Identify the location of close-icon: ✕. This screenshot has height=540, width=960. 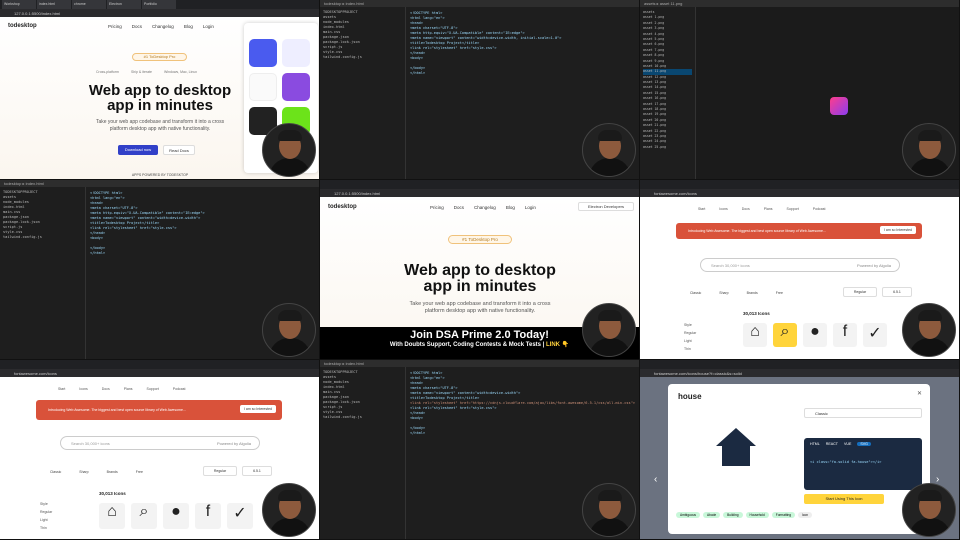
(919, 393).